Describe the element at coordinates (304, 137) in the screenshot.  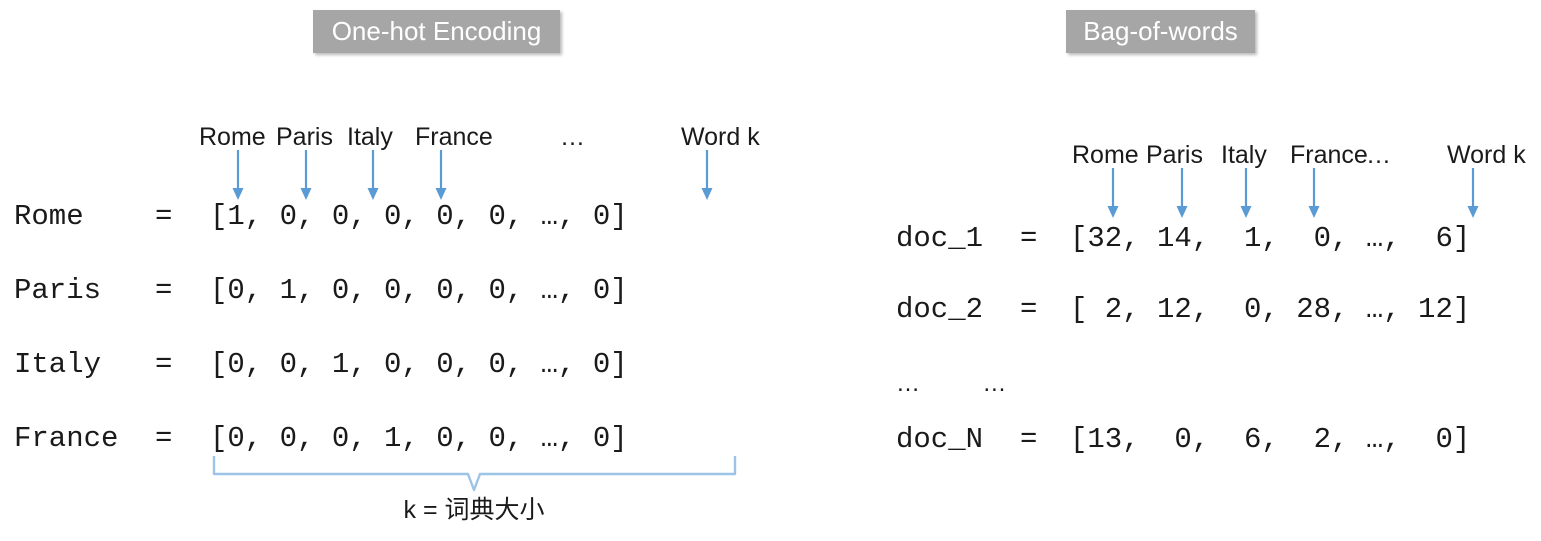
I see `column-header-paris-left: Paris` at that location.